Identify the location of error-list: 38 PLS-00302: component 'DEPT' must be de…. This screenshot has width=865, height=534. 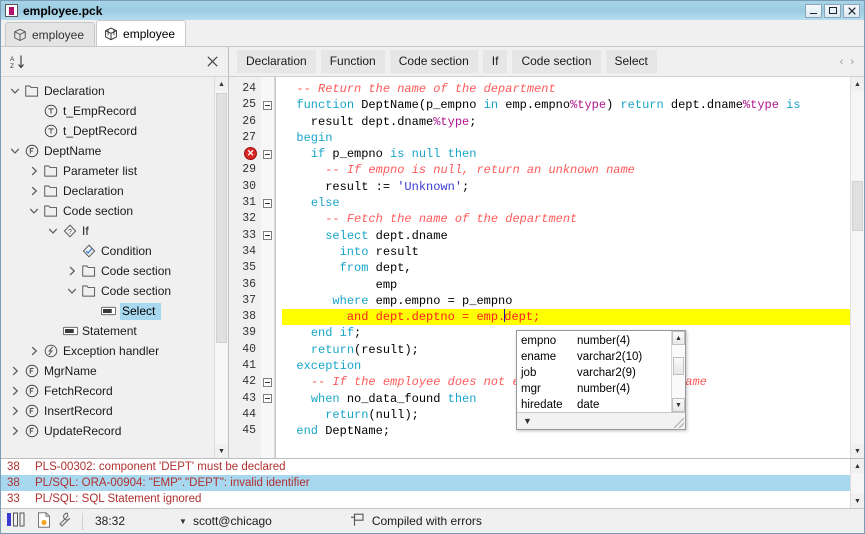
(425, 483).